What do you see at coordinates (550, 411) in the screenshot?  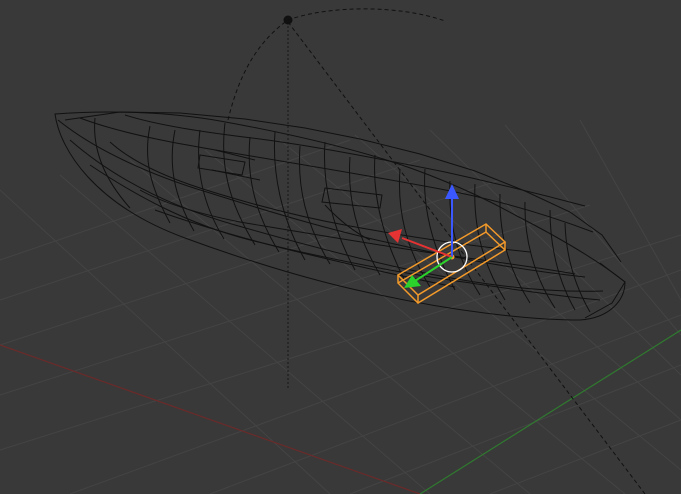 I see `y-axis-line` at bounding box center [550, 411].